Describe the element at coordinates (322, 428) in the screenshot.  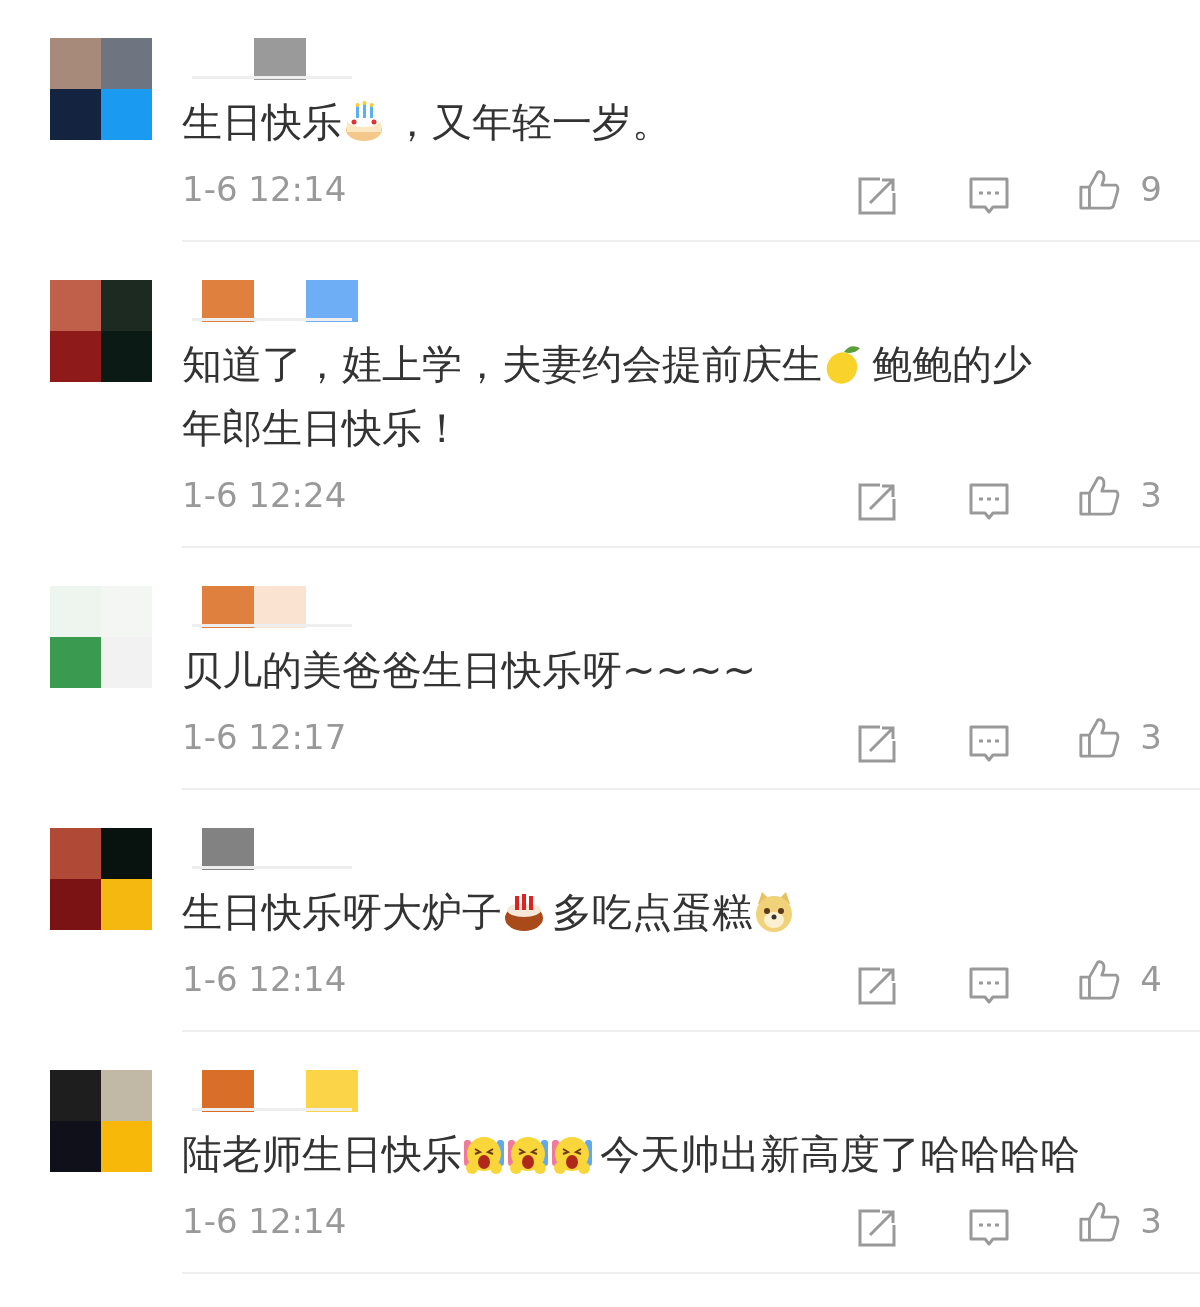
I see `comment-text: 年郎生日快乐！` at that location.